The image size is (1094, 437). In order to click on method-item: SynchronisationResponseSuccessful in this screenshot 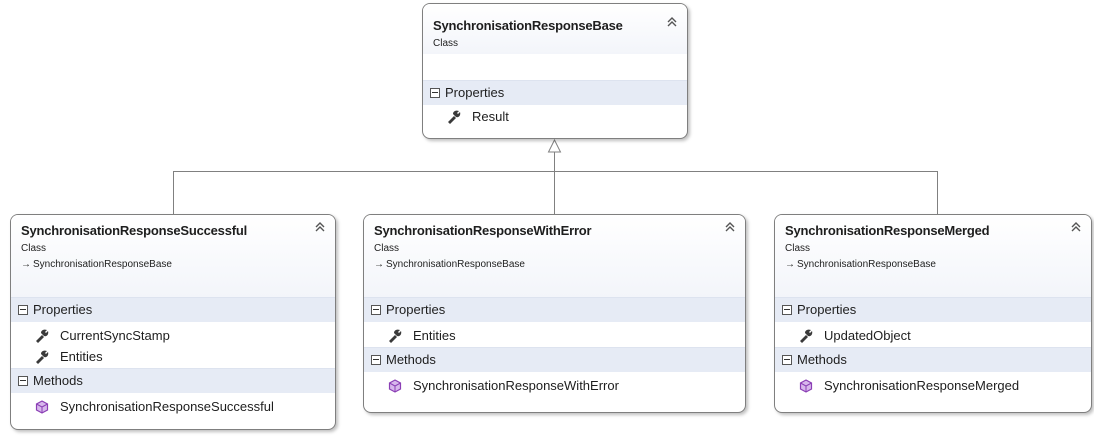, I will do `click(173, 405)`.